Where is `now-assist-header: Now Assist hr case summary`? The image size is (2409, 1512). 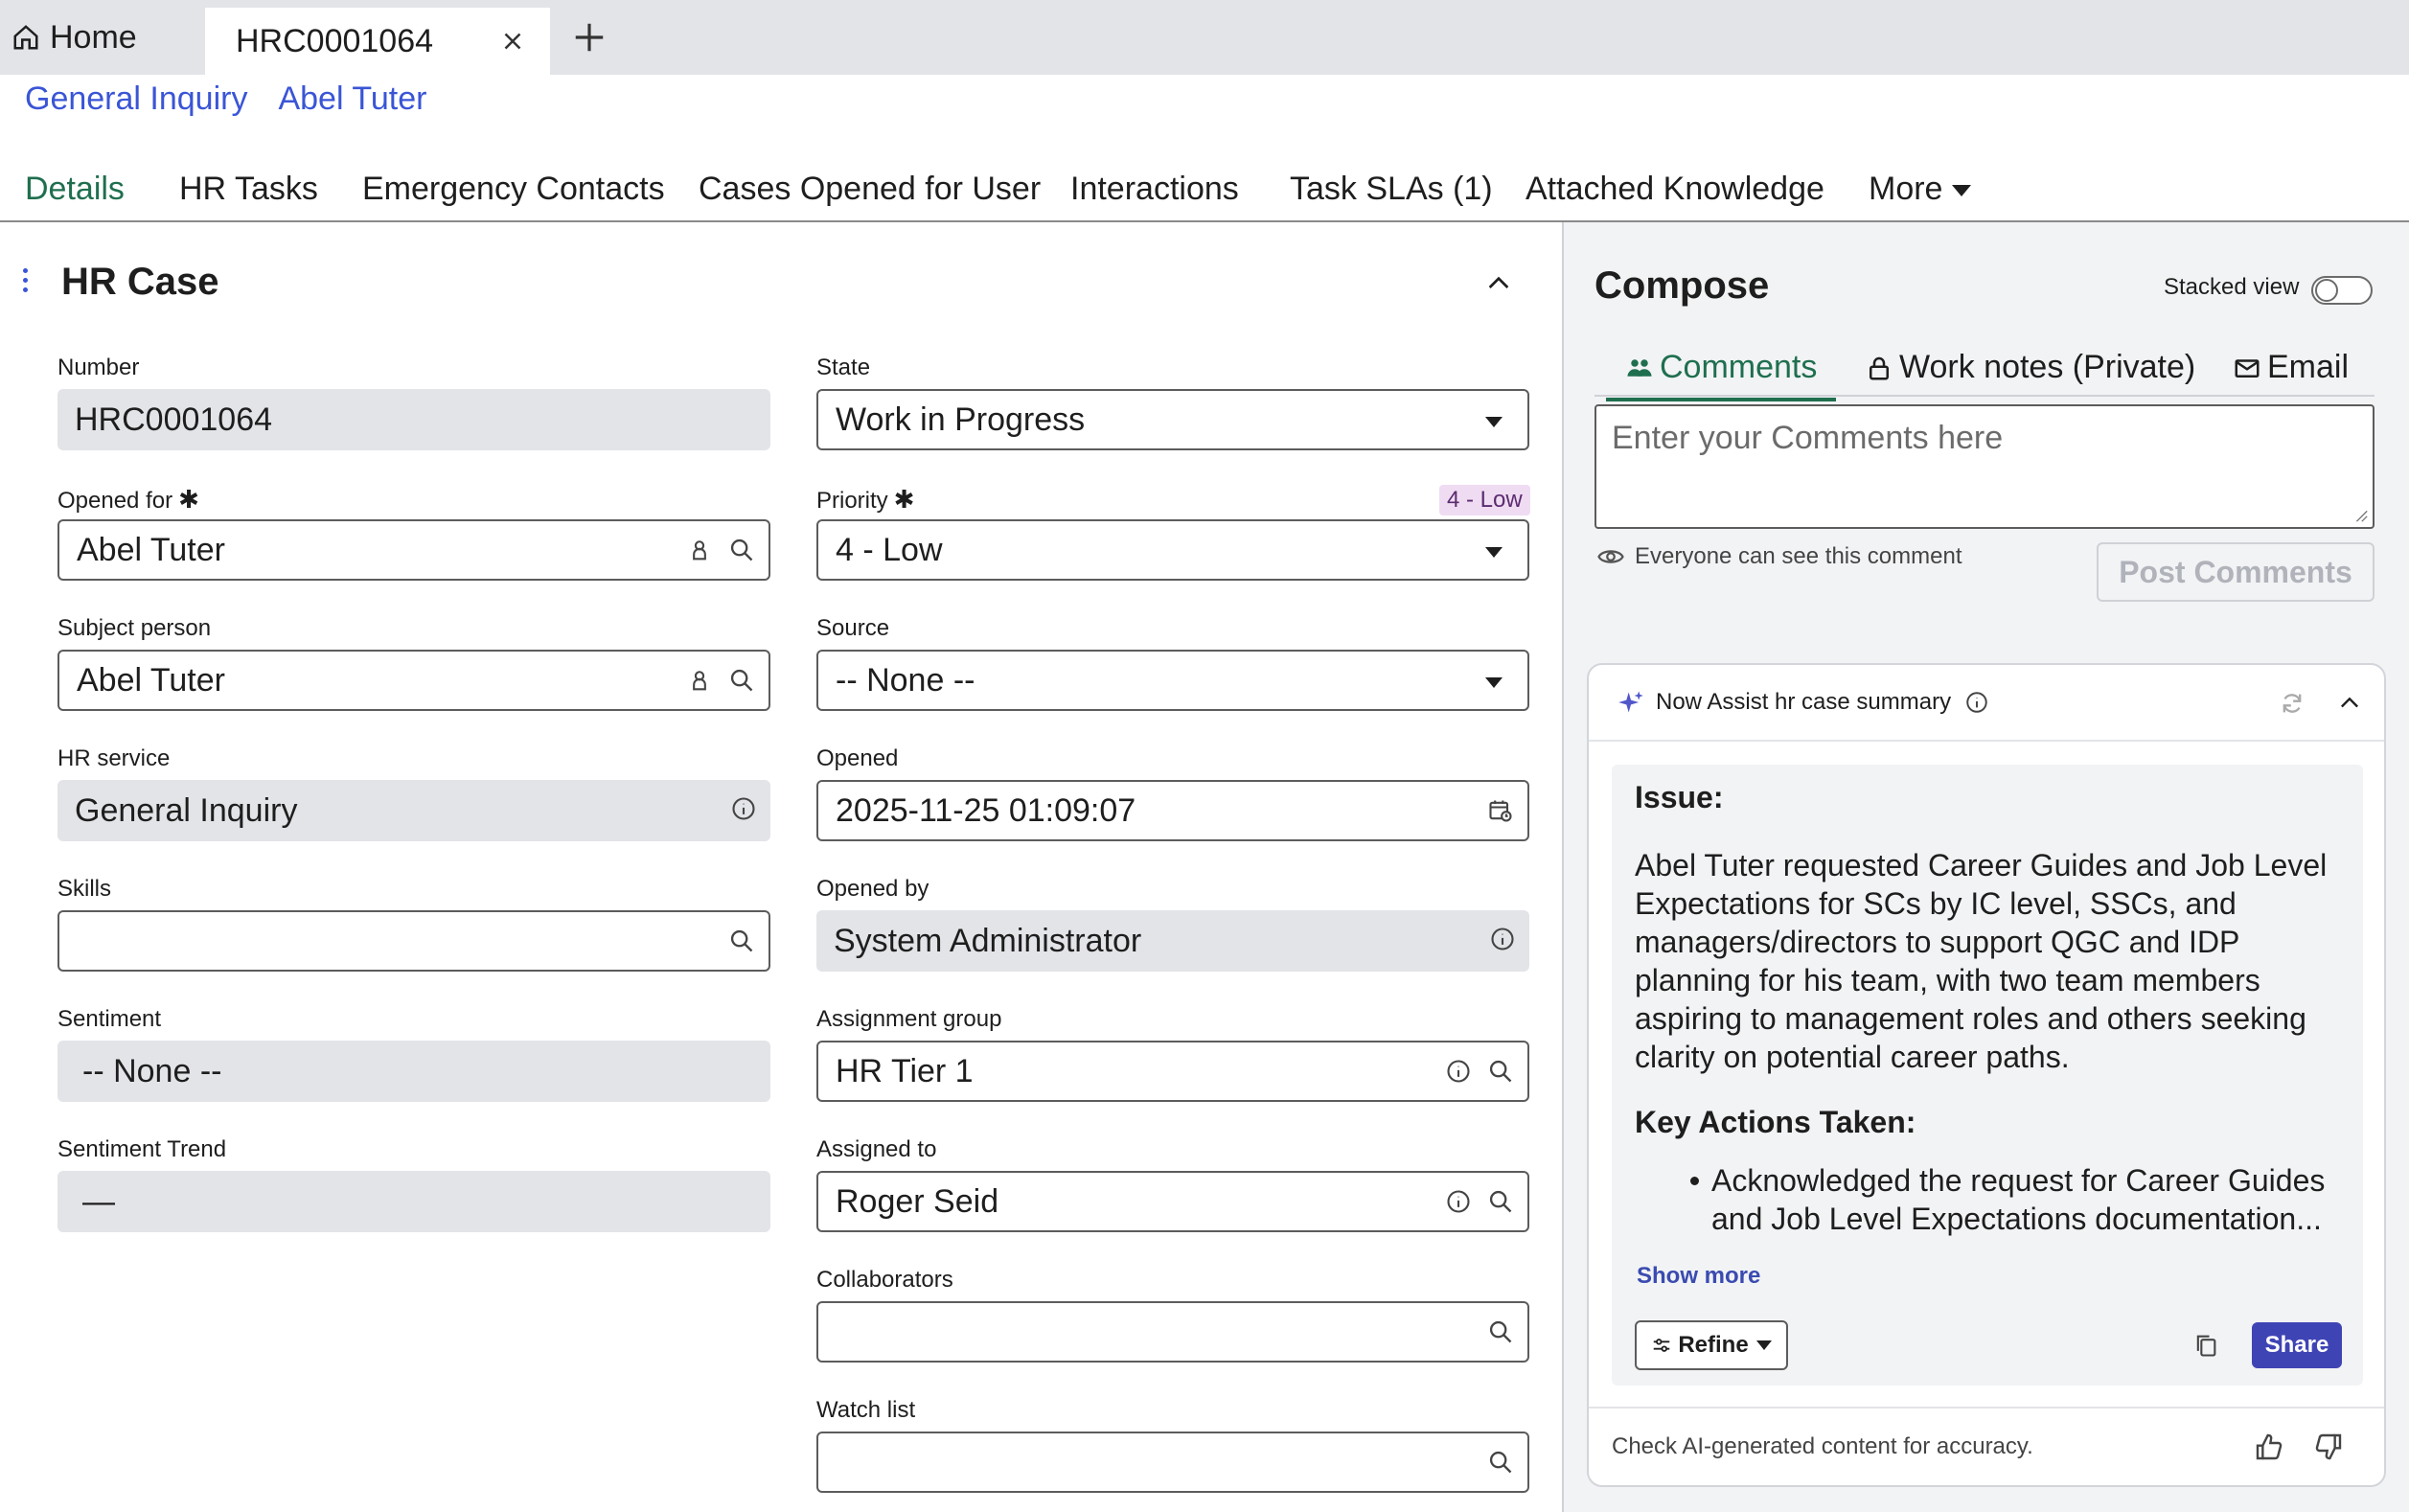
now-assist-header: Now Assist hr case summary is located at coordinates (1986, 703).